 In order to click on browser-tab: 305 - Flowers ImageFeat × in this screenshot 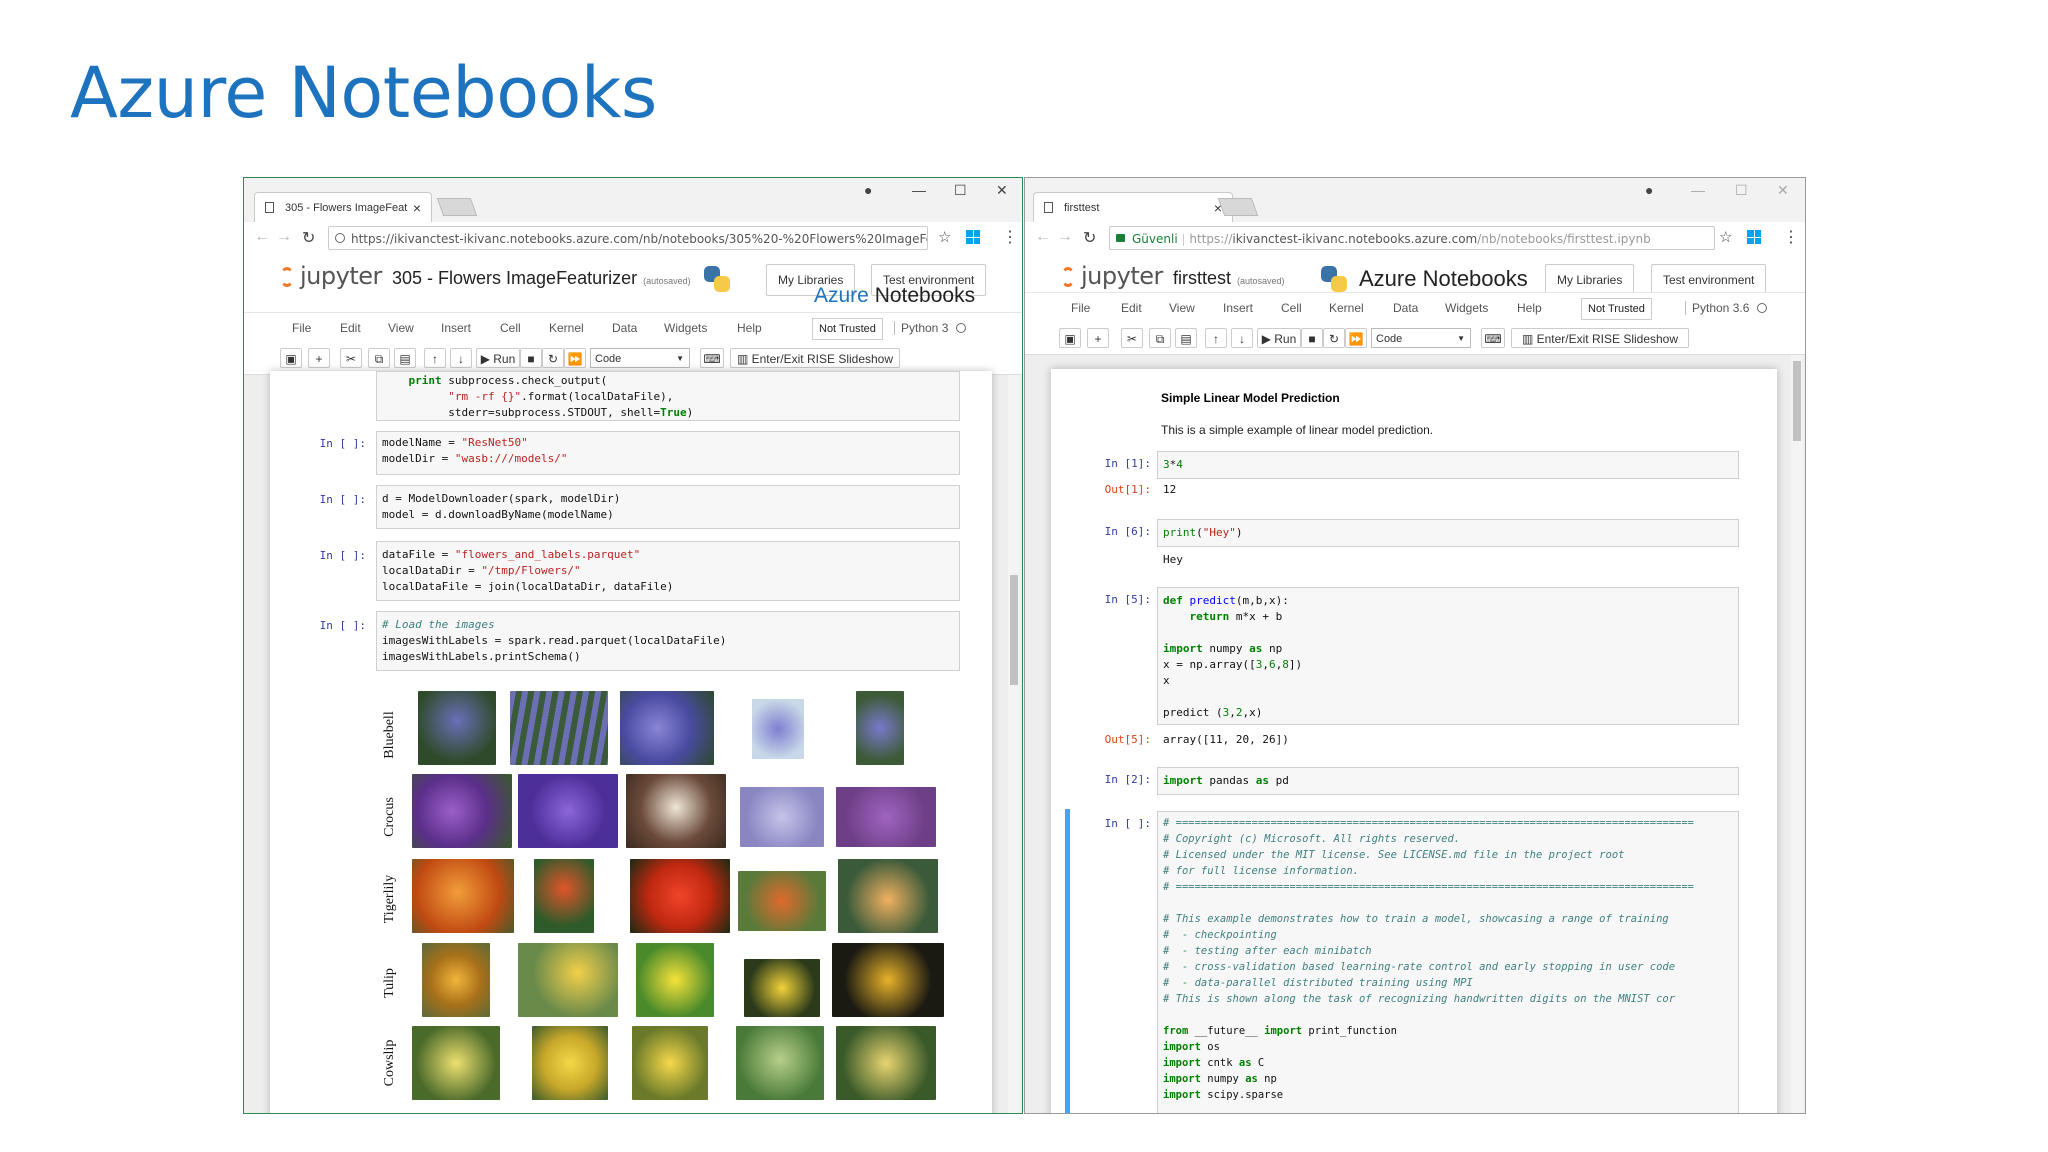, I will do `click(343, 207)`.